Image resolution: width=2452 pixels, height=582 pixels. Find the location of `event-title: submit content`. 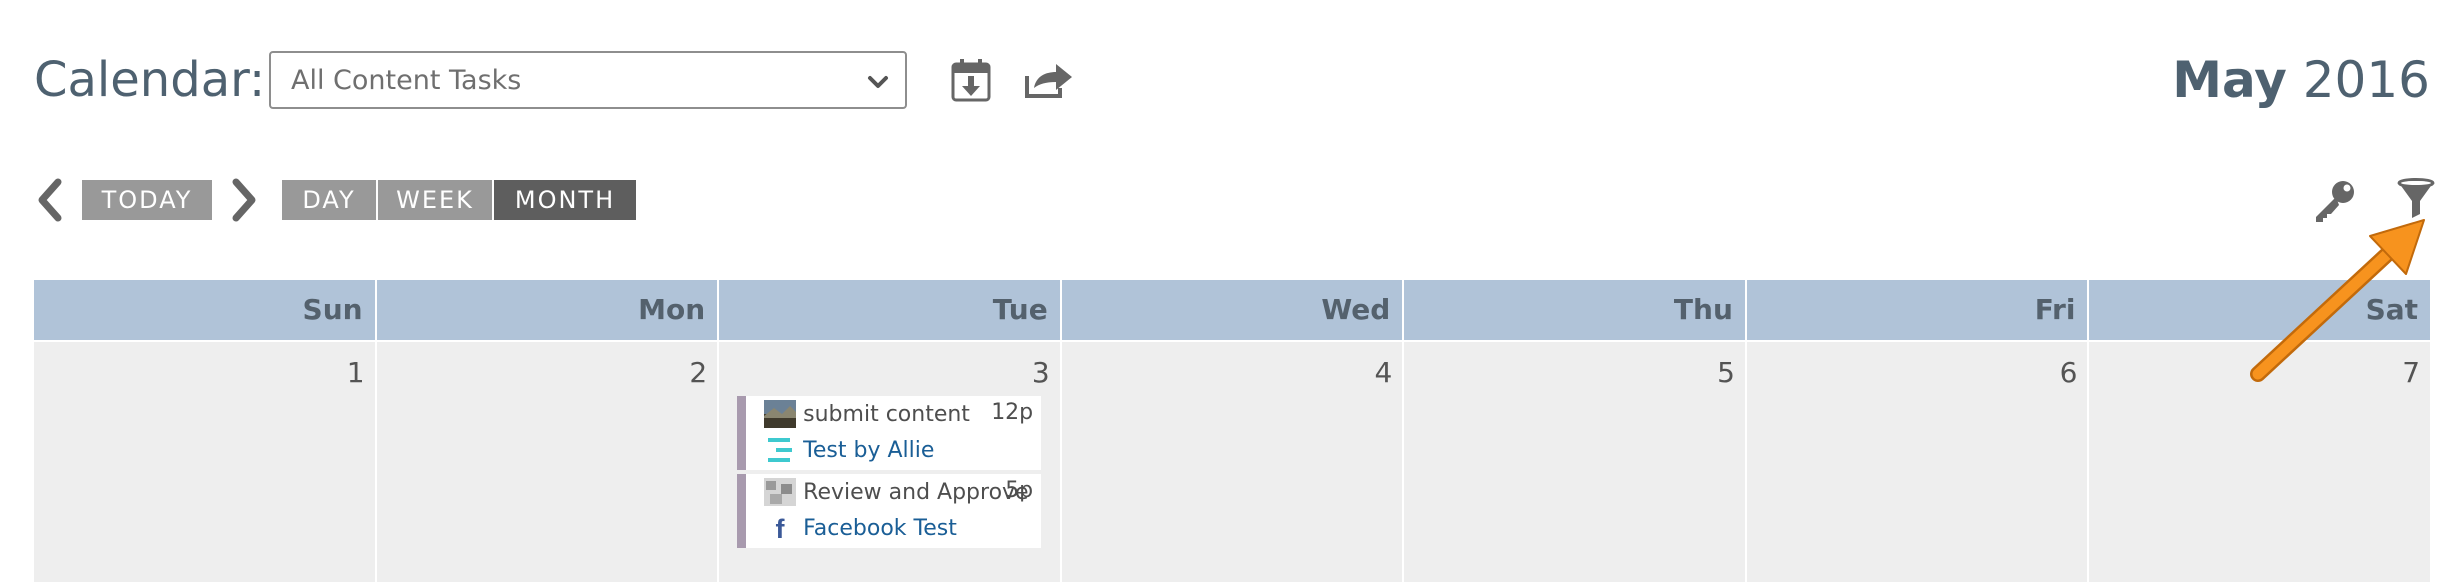

event-title: submit content is located at coordinates (886, 414).